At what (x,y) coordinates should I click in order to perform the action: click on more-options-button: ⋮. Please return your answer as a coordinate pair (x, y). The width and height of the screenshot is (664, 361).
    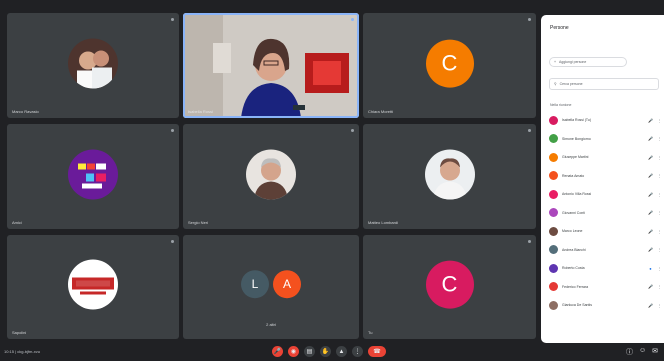
    Looking at the image, I should click on (357, 351).